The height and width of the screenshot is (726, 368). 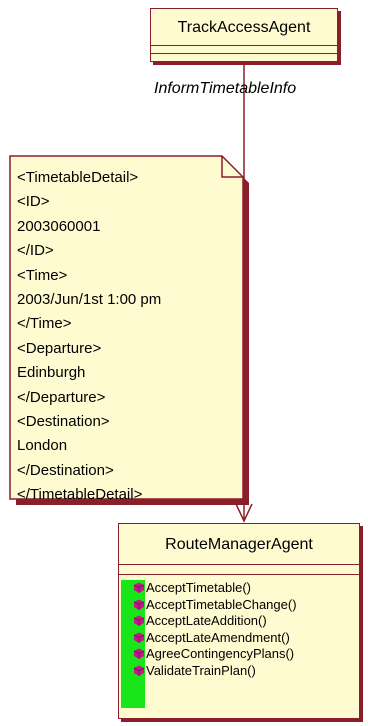 What do you see at coordinates (206, 620) in the screenshot?
I see `operation-label: AcceptLateAddition()` at bounding box center [206, 620].